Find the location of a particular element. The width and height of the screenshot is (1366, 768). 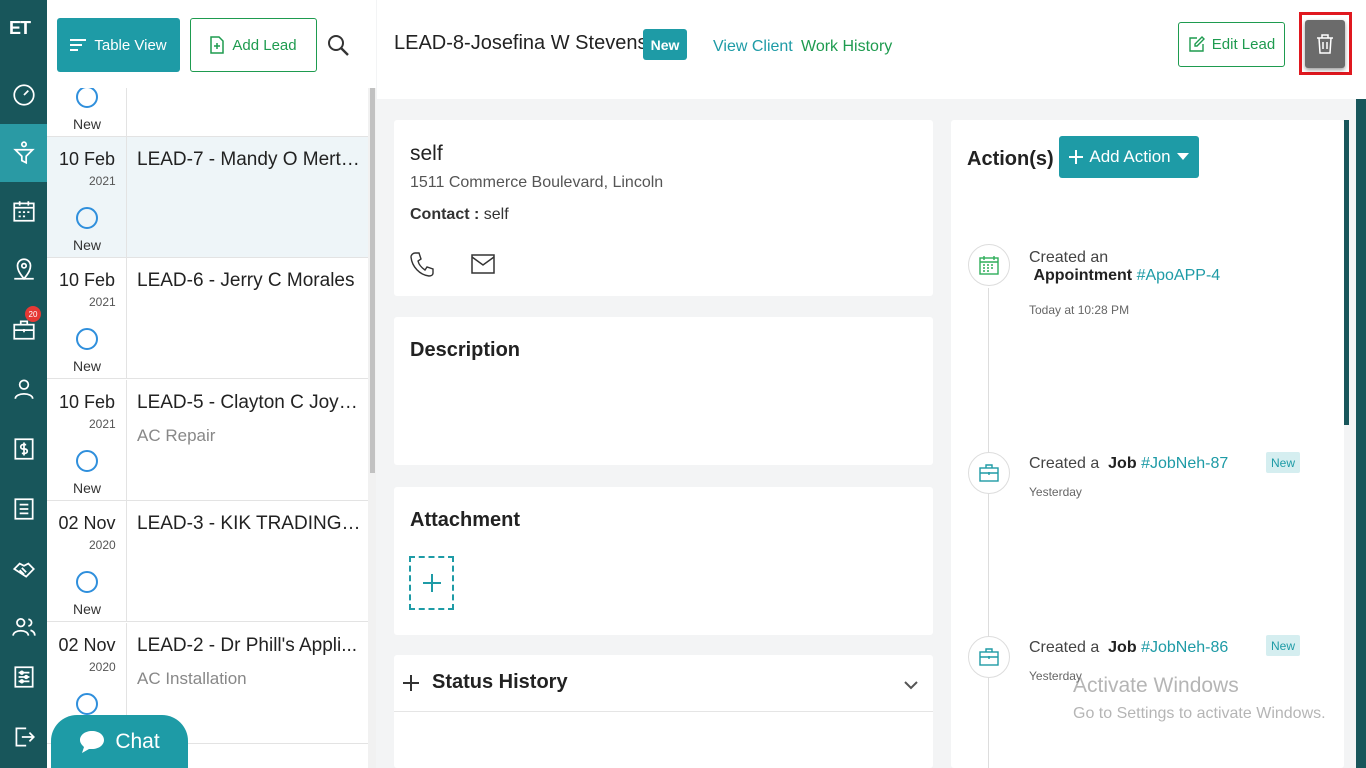

team-icon is located at coordinates (23, 627).